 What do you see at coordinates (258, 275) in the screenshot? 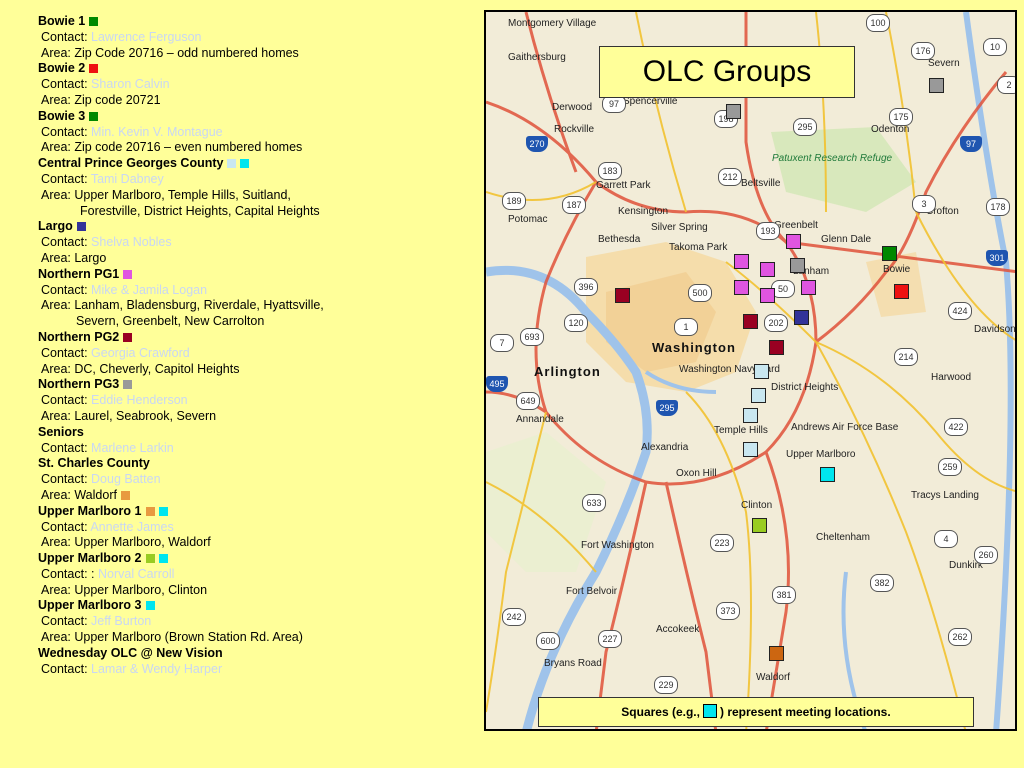
I see `group-heading: Northern PG1` at bounding box center [258, 275].